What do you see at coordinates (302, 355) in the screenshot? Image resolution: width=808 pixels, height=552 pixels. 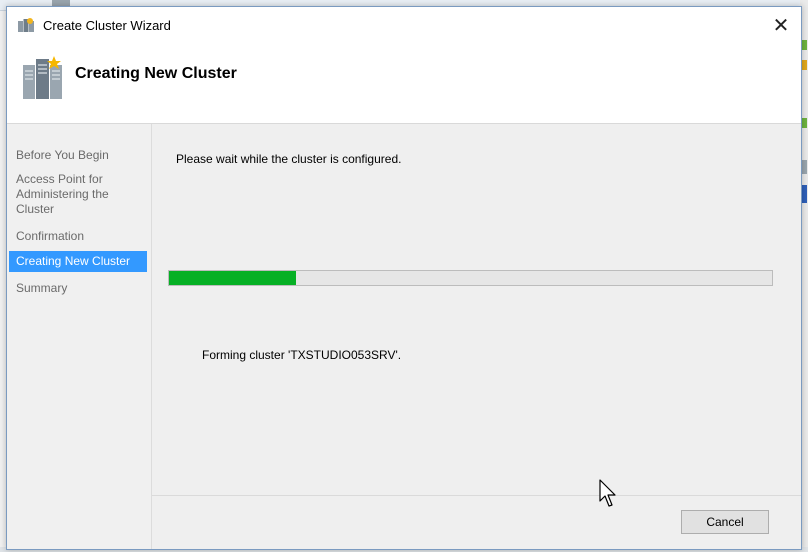 I see `status-message: Forming cluster 'TXSTUDIO053SRV'.` at bounding box center [302, 355].